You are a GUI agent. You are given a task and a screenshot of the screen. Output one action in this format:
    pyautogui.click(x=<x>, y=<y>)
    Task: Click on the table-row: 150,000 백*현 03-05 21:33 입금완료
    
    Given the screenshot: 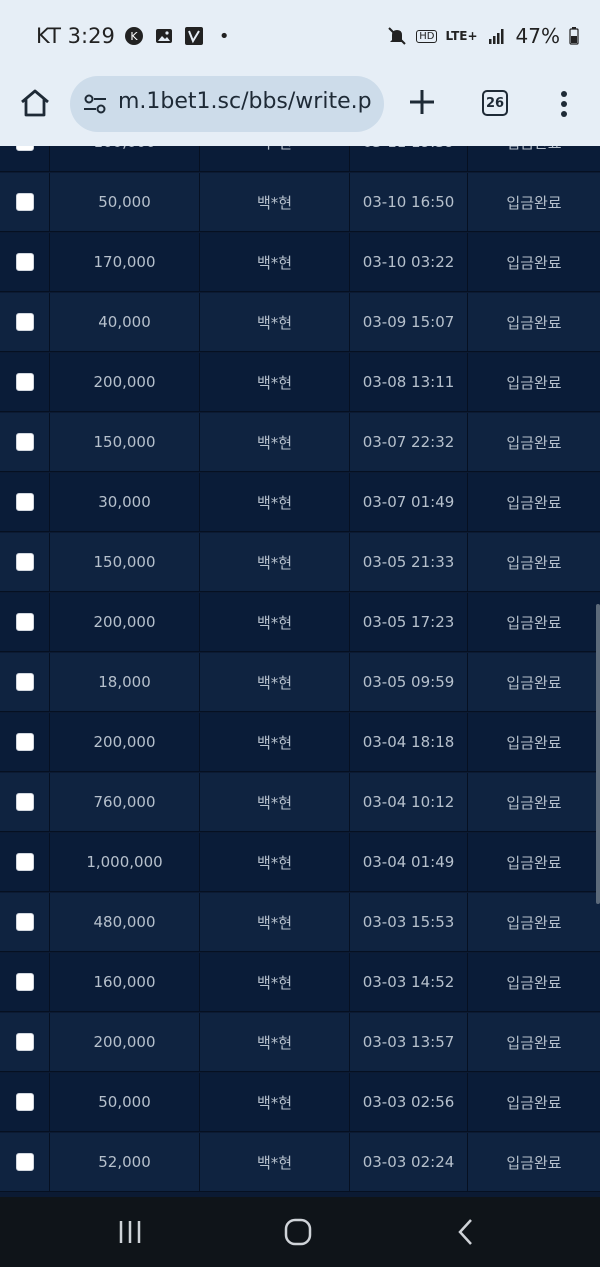 What is the action you would take?
    pyautogui.click(x=300, y=562)
    